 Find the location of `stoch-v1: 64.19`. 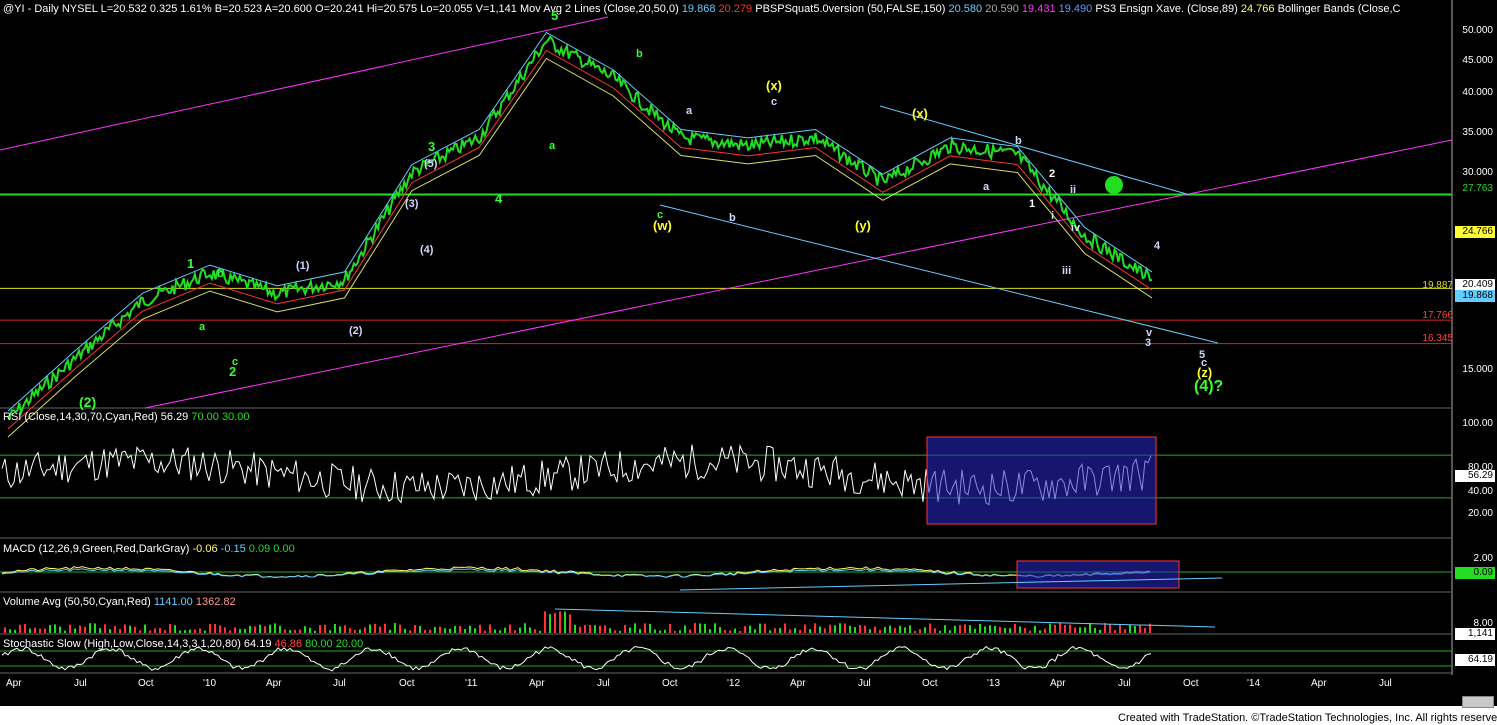

stoch-v1: 64.19 is located at coordinates (257, 644).